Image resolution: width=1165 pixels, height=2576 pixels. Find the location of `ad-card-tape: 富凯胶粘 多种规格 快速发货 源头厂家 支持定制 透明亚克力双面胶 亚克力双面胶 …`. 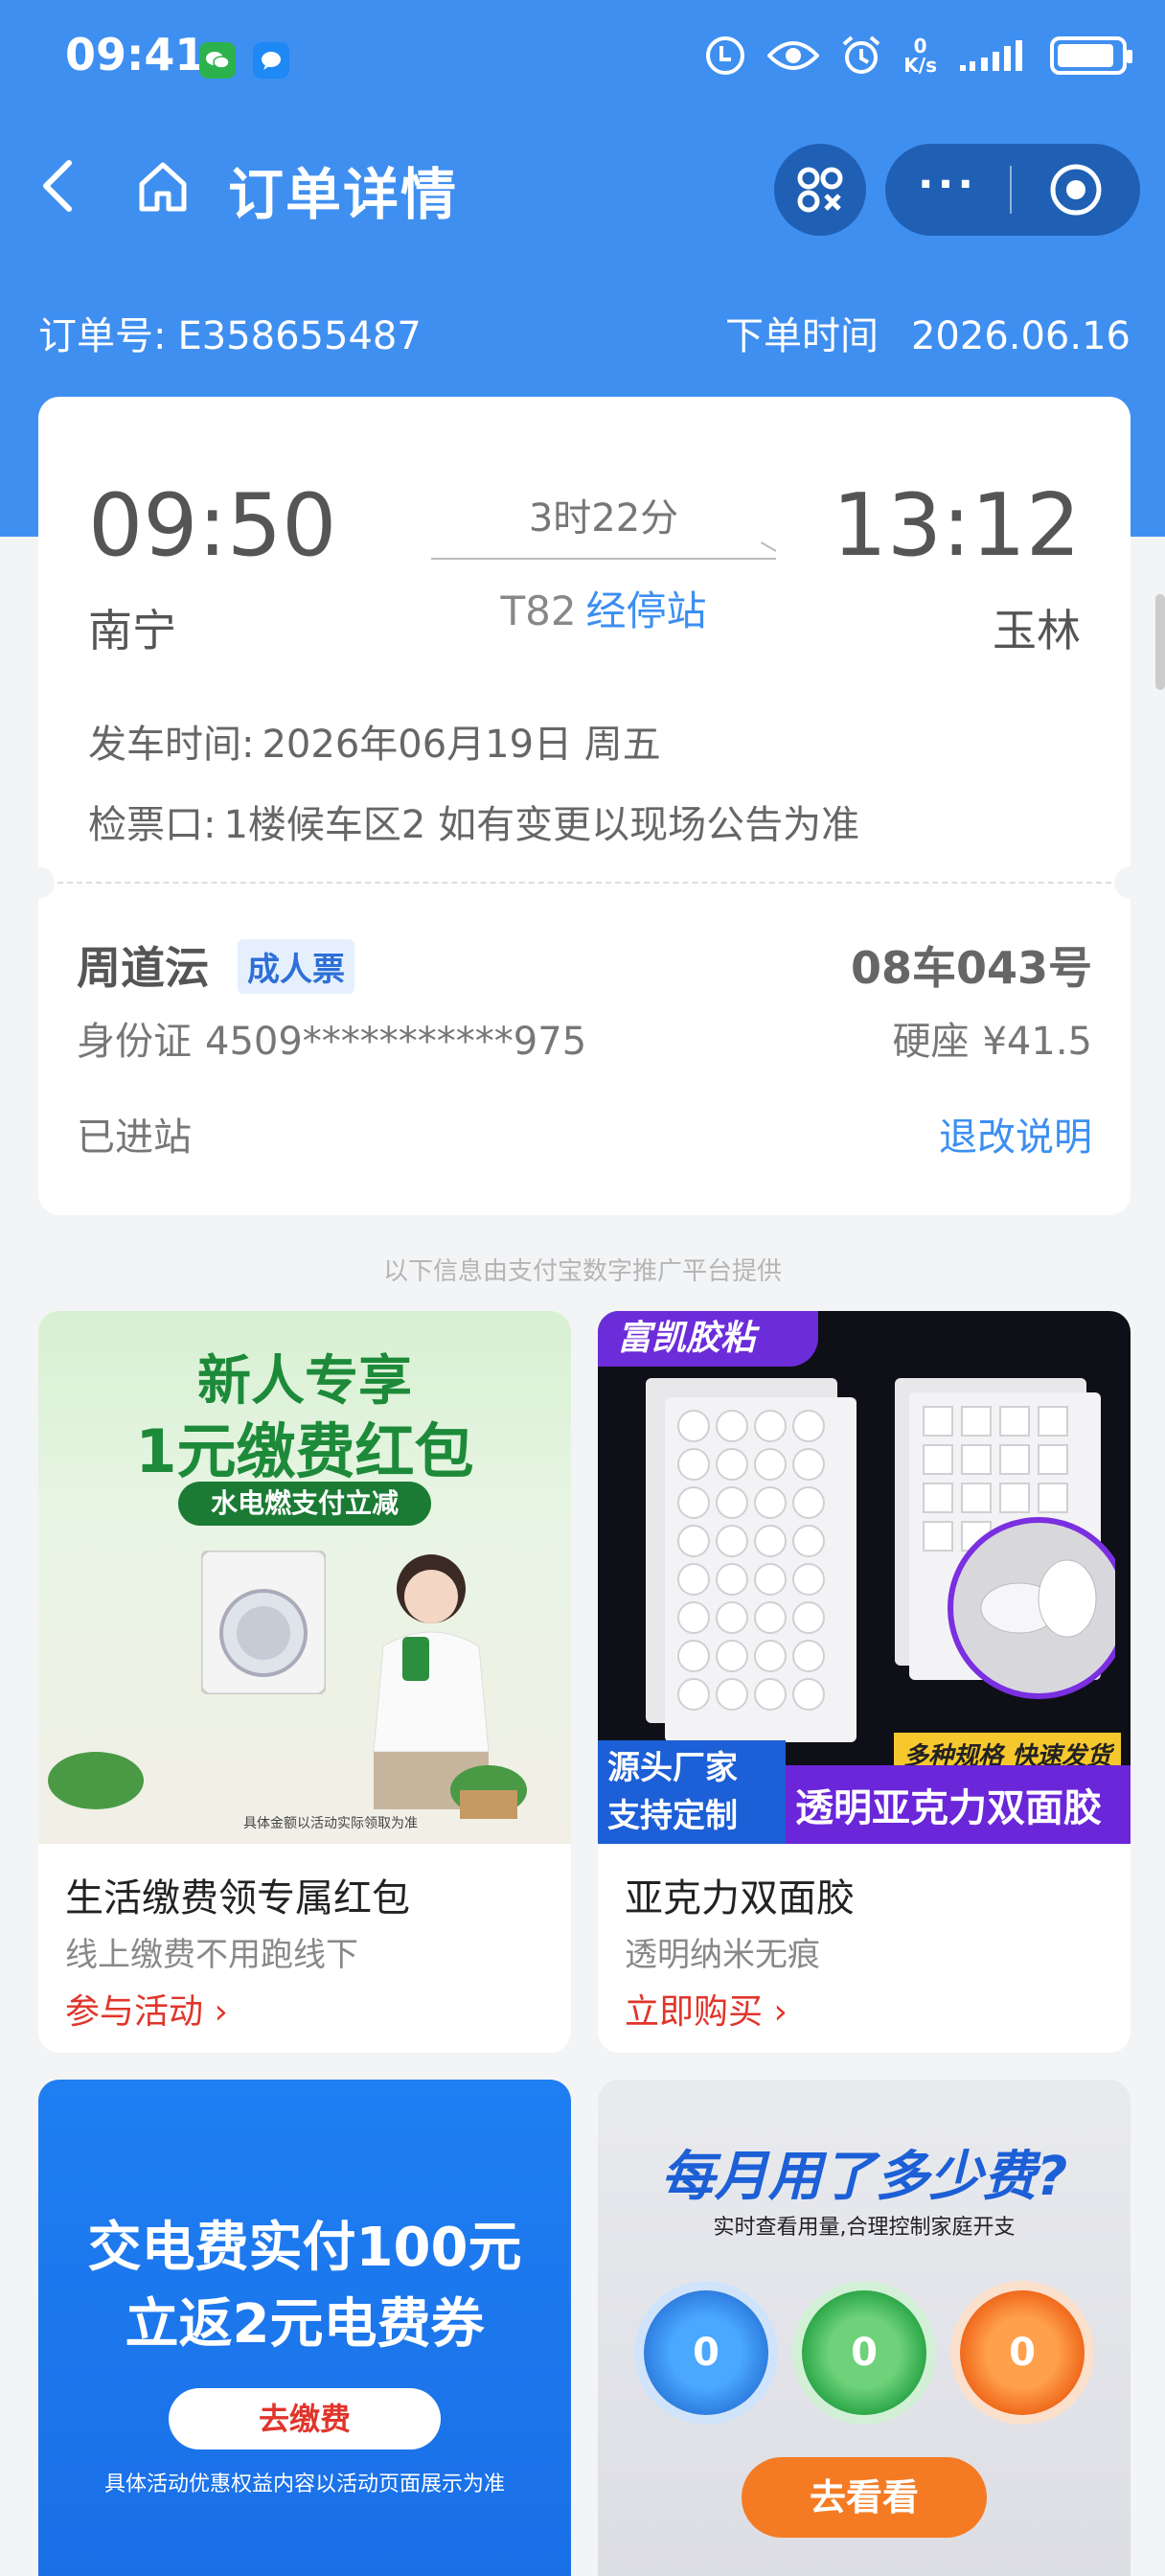

ad-card-tape: 富凯胶粘 多种规格 快速发货 源头厂家 支持定制 透明亚克力双面胶 亚克力双面胶 … is located at coordinates (864, 1682).